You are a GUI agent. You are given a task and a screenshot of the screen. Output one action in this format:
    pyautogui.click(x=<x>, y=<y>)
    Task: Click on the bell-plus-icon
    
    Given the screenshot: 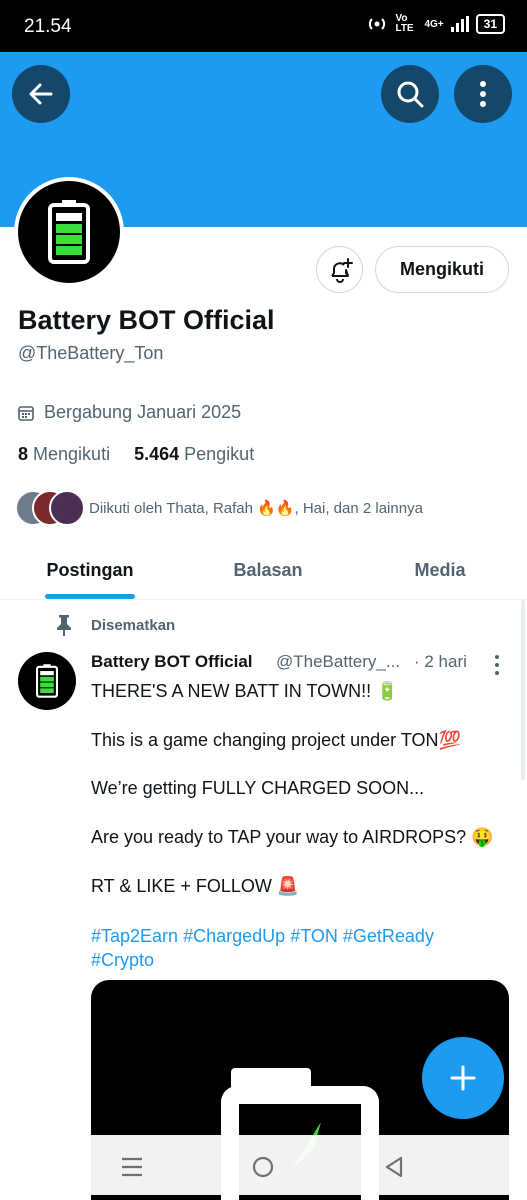 What is the action you would take?
    pyautogui.click(x=341, y=270)
    